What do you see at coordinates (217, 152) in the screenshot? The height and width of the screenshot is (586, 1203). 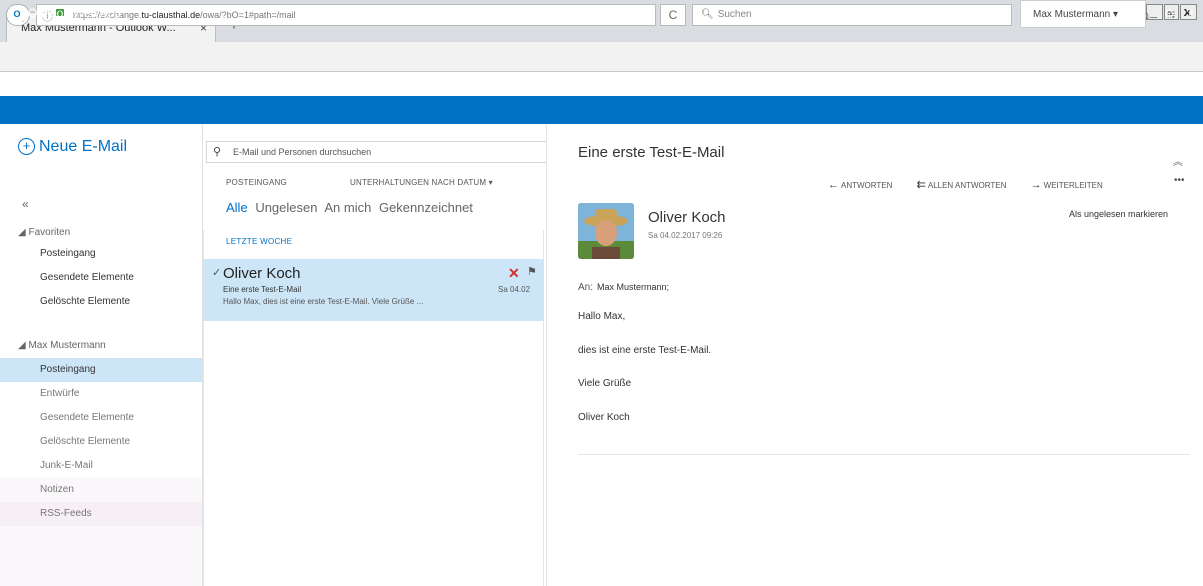 I see `search-icon: ⚲` at bounding box center [217, 152].